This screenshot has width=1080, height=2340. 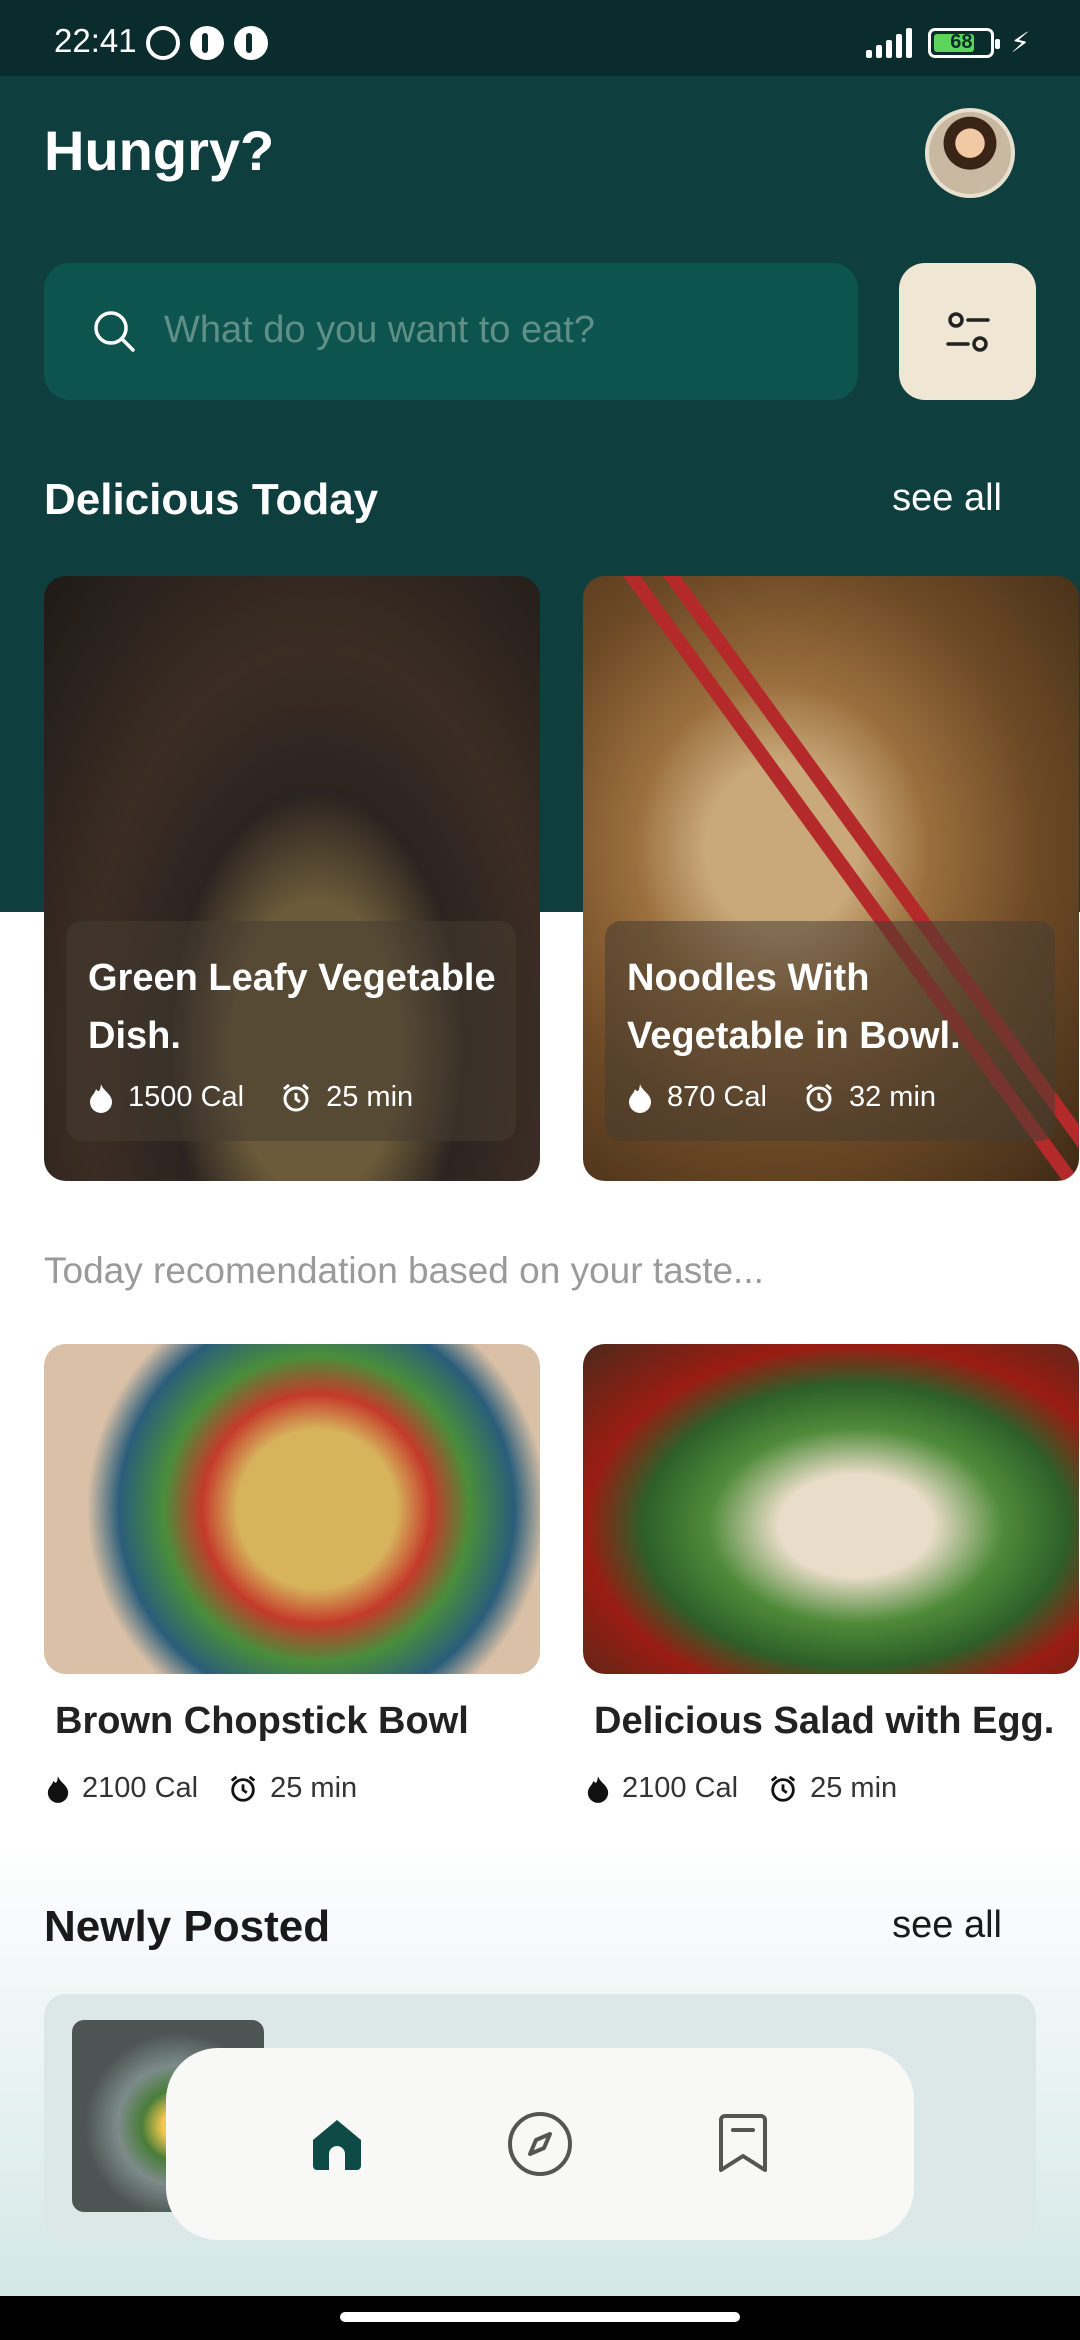 I want to click on signal-icon, so click(x=889, y=42).